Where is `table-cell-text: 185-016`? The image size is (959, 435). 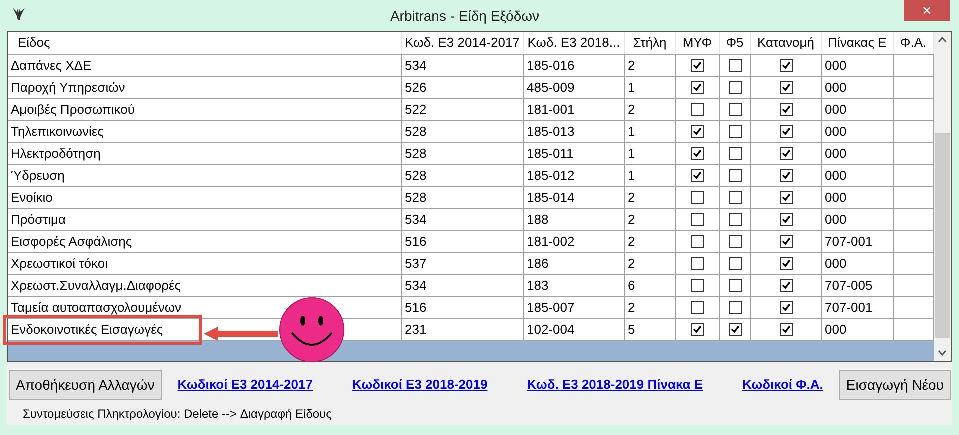 table-cell-text: 185-016 is located at coordinates (550, 65).